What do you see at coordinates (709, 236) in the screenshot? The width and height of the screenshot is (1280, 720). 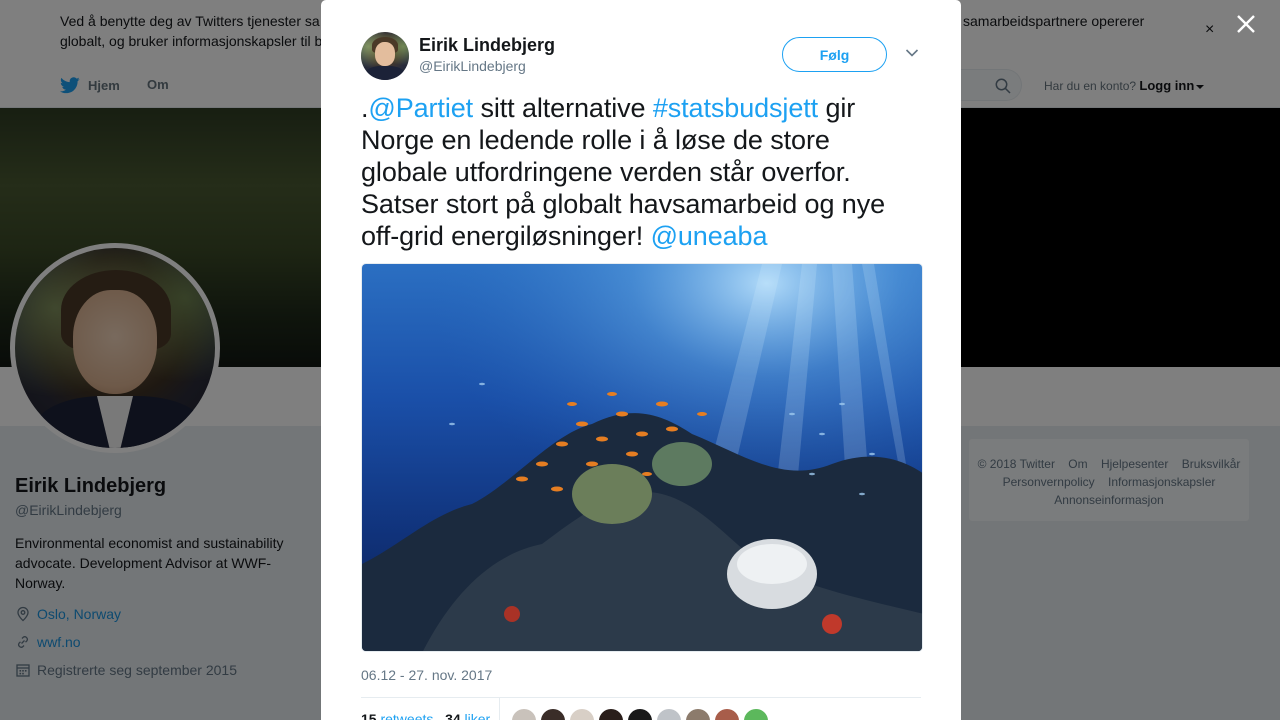 I see `mention-uneaba: @uneaba` at bounding box center [709, 236].